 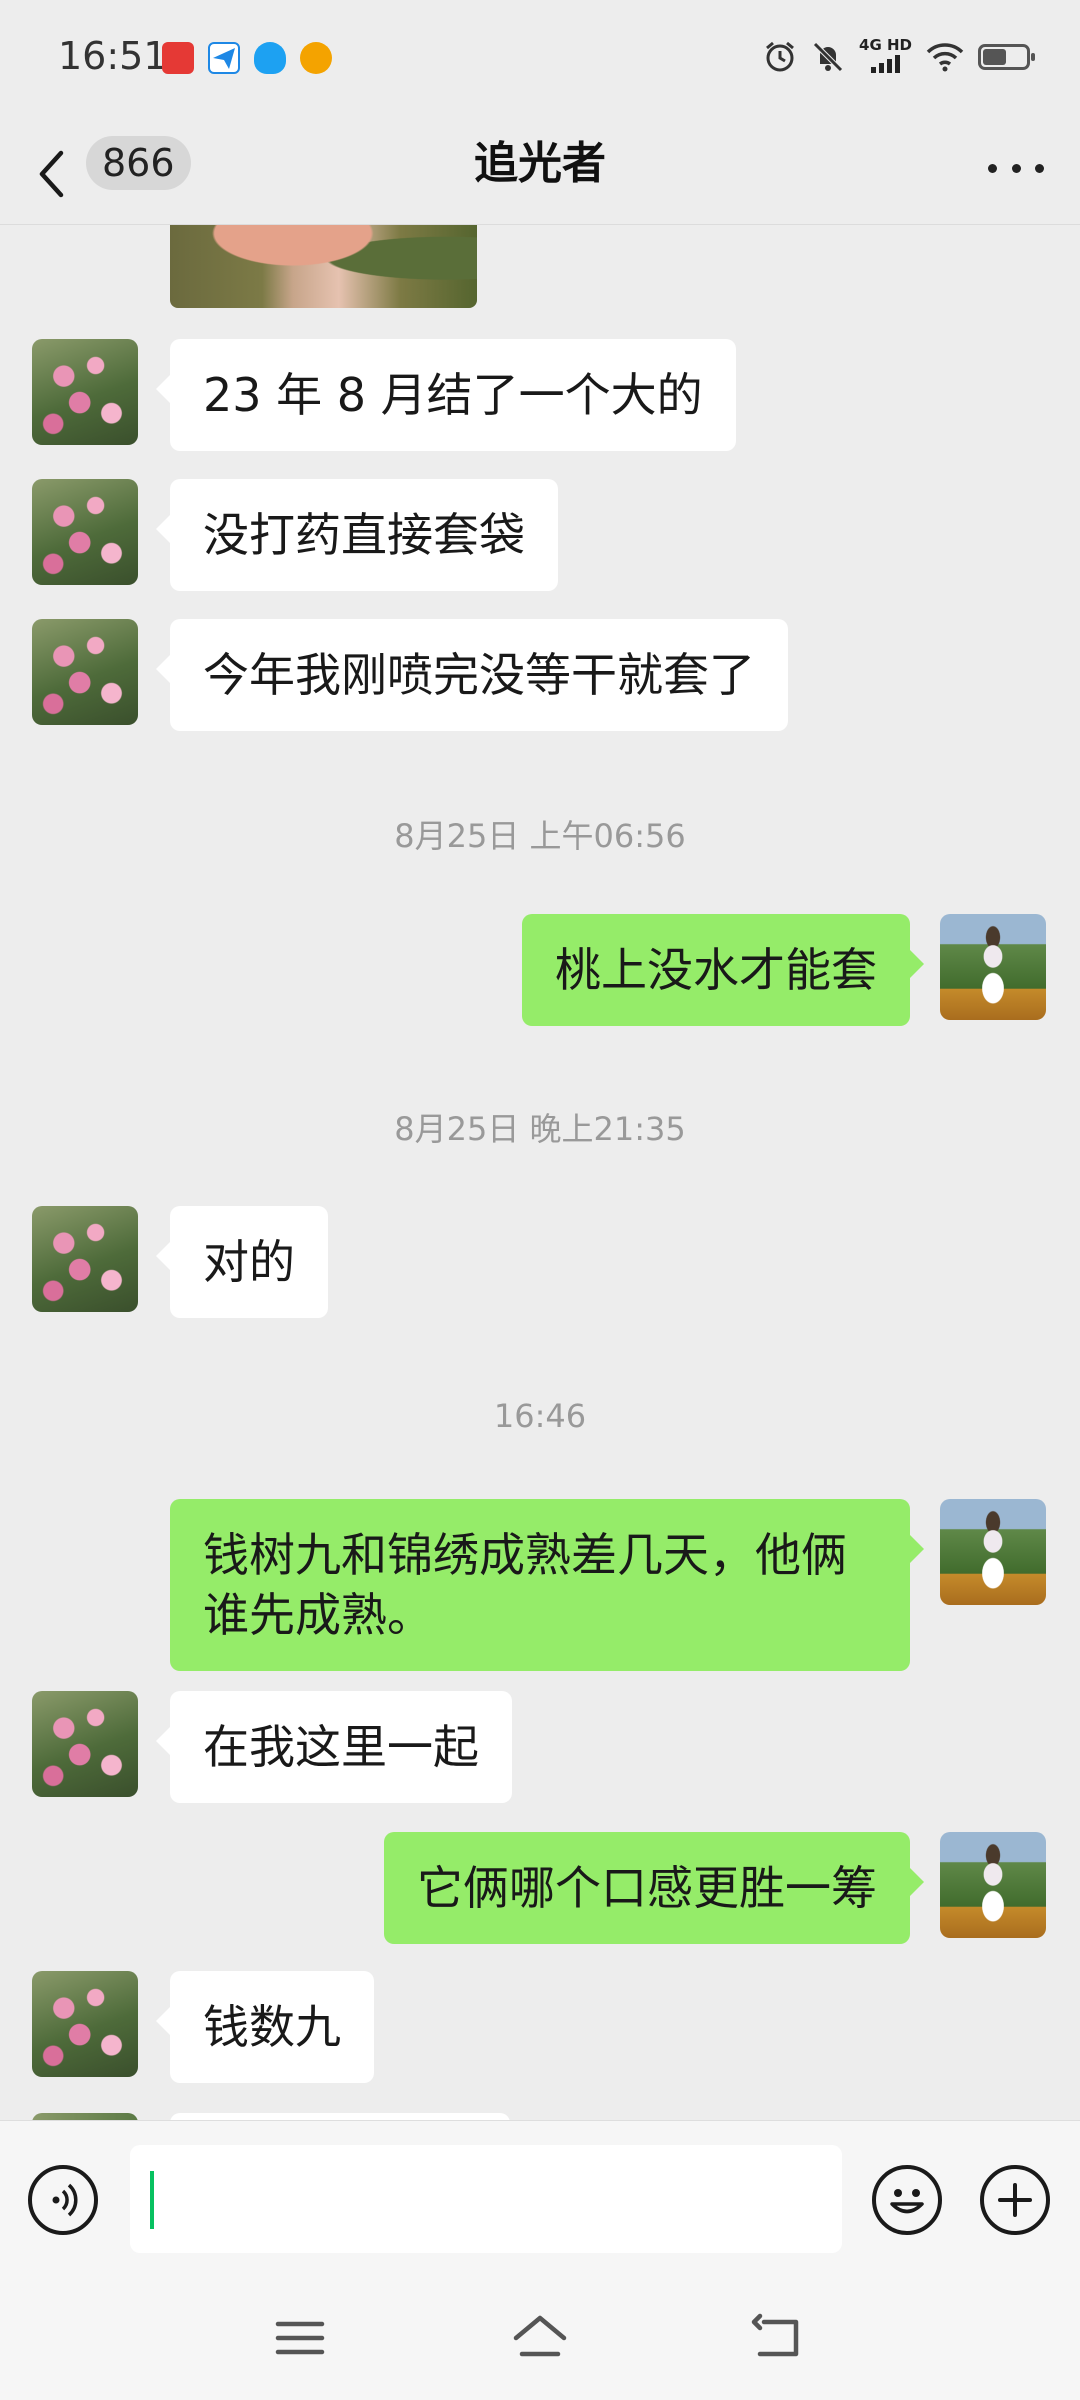 What do you see at coordinates (486, 2199) in the screenshot?
I see `message-input` at bounding box center [486, 2199].